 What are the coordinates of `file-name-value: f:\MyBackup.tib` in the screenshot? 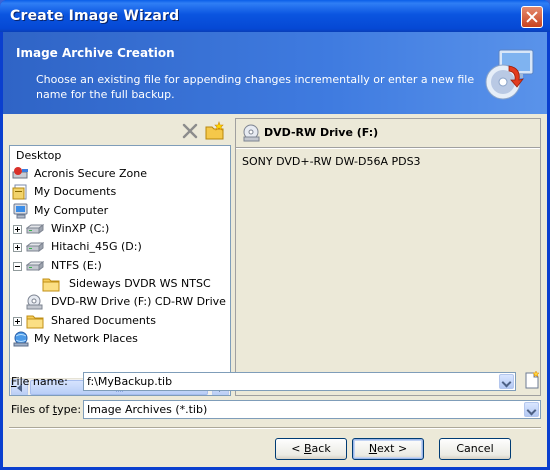 It's located at (130, 381).